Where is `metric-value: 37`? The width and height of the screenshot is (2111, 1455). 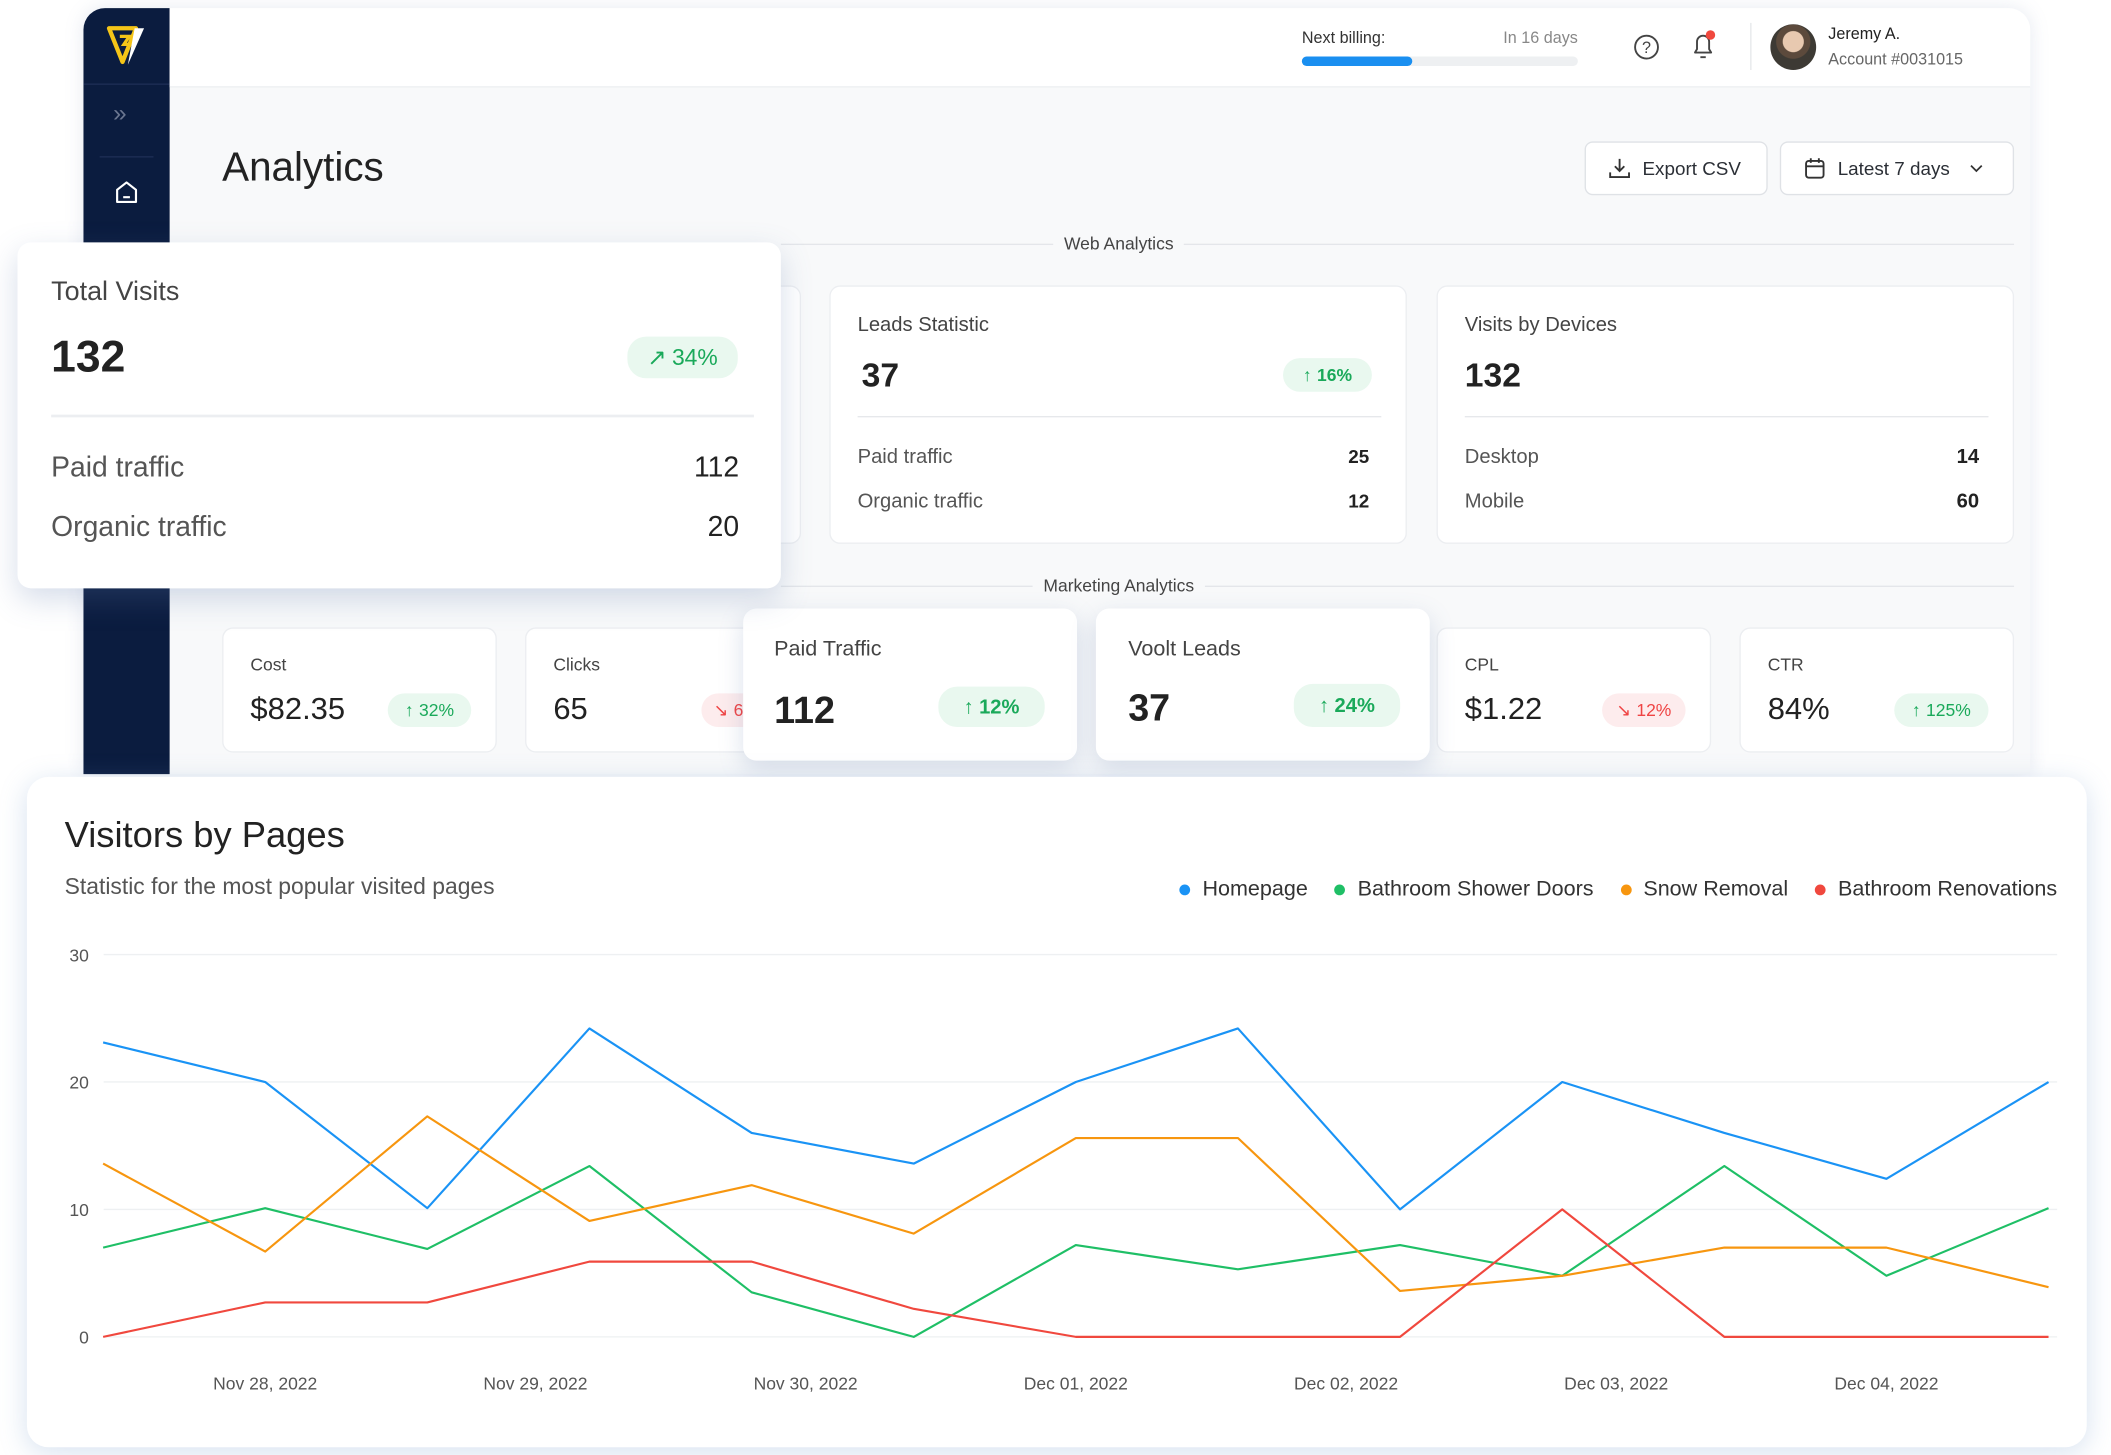 metric-value: 37 is located at coordinates (1149, 707).